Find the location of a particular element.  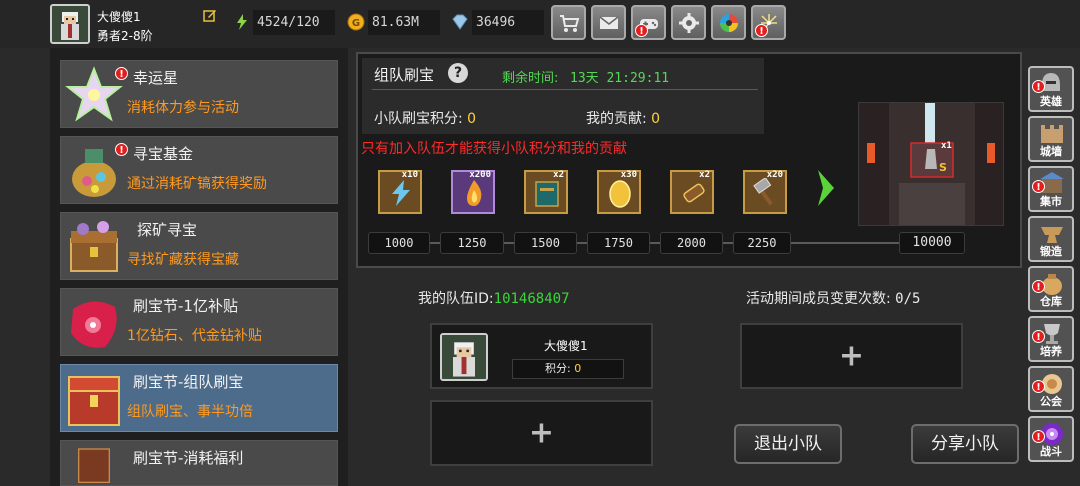

team-member-slot: 大傻傻1 积分: 0 is located at coordinates (541, 356).